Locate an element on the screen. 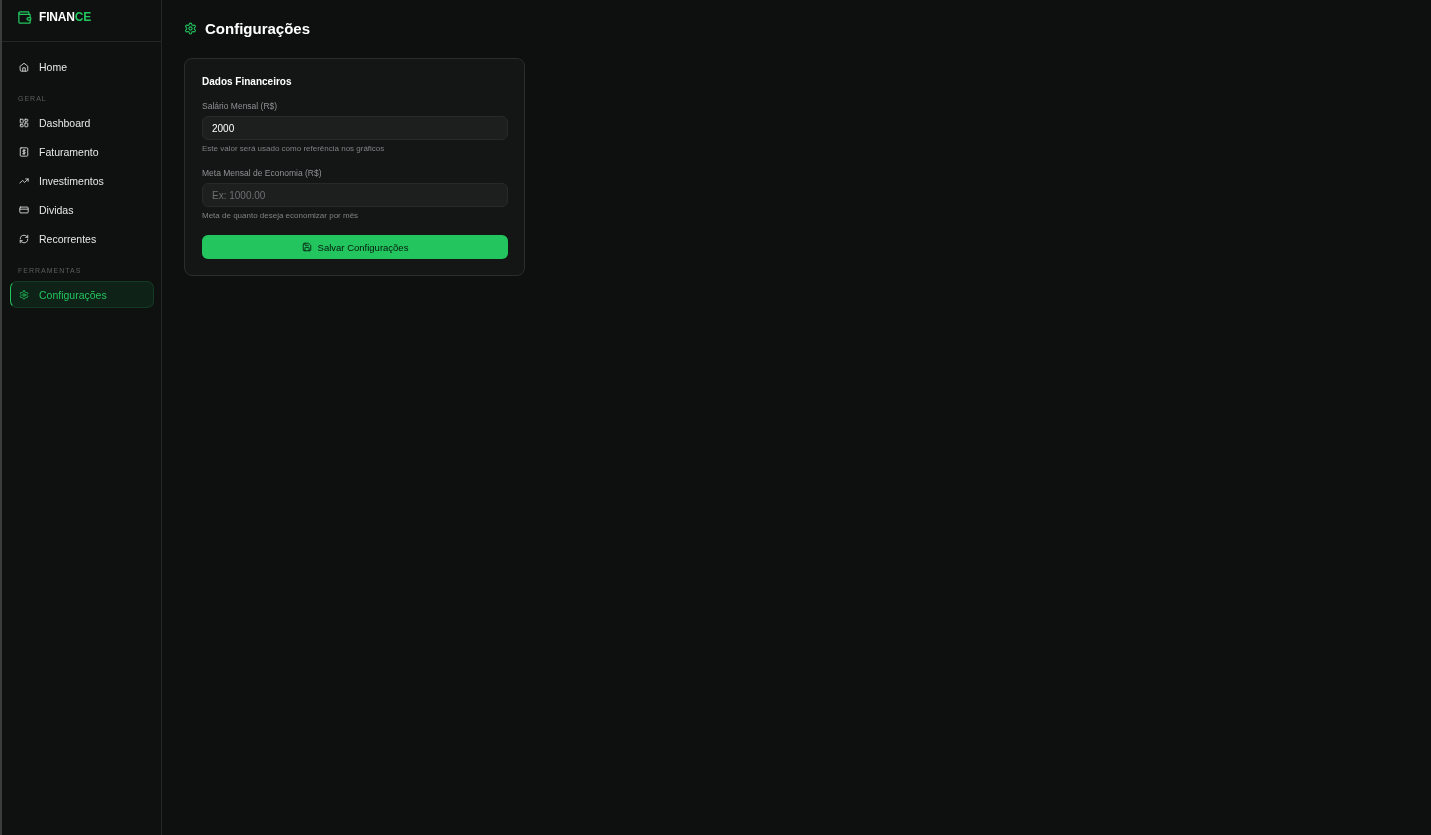  field-hint: Meta de quanto deseja economizar por mês is located at coordinates (281, 215).